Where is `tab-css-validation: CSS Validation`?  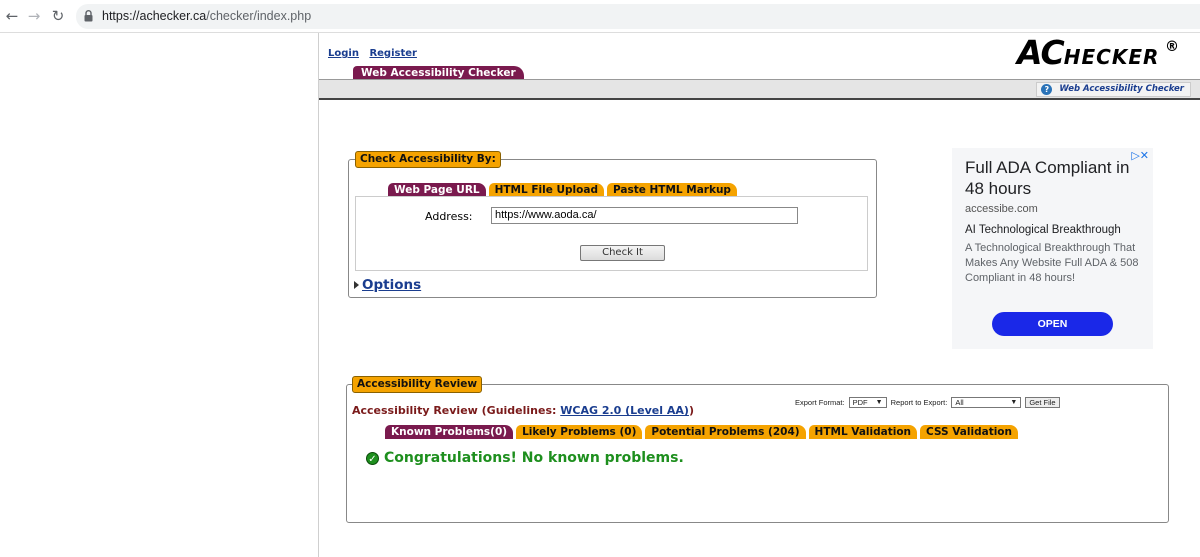 tab-css-validation: CSS Validation is located at coordinates (969, 432).